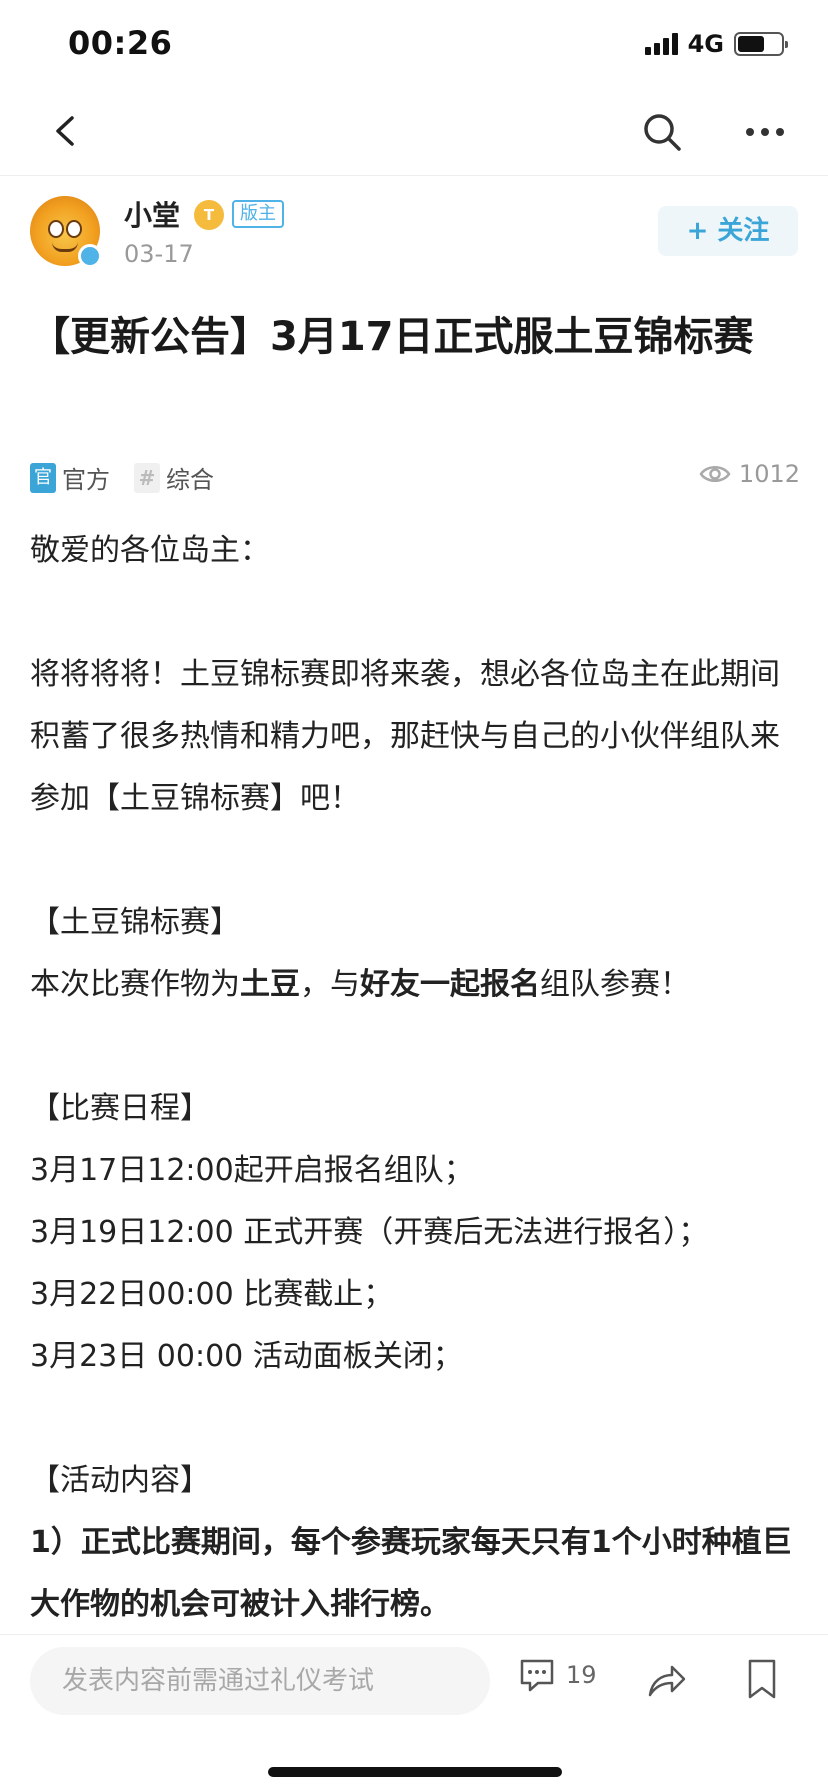  I want to click on section-title-schedule: 【比赛日程】, so click(120, 1108).